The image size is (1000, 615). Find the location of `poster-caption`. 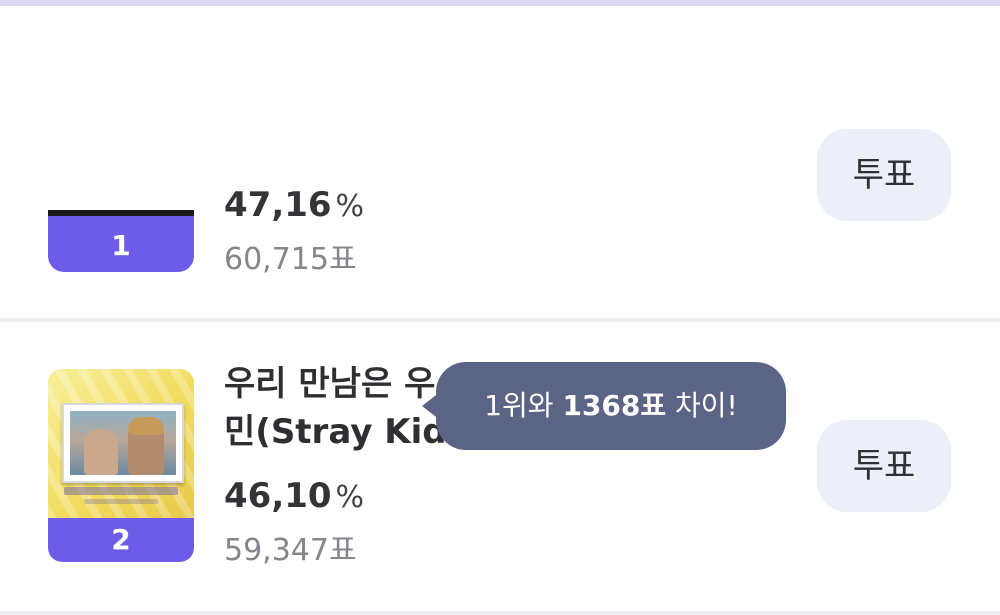

poster-caption is located at coordinates (121, 491).